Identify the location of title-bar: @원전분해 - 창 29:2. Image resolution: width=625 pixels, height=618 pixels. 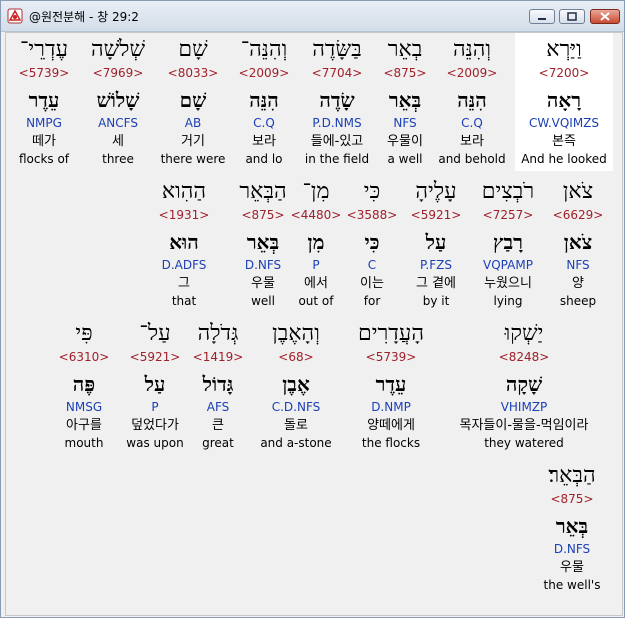
(312, 16).